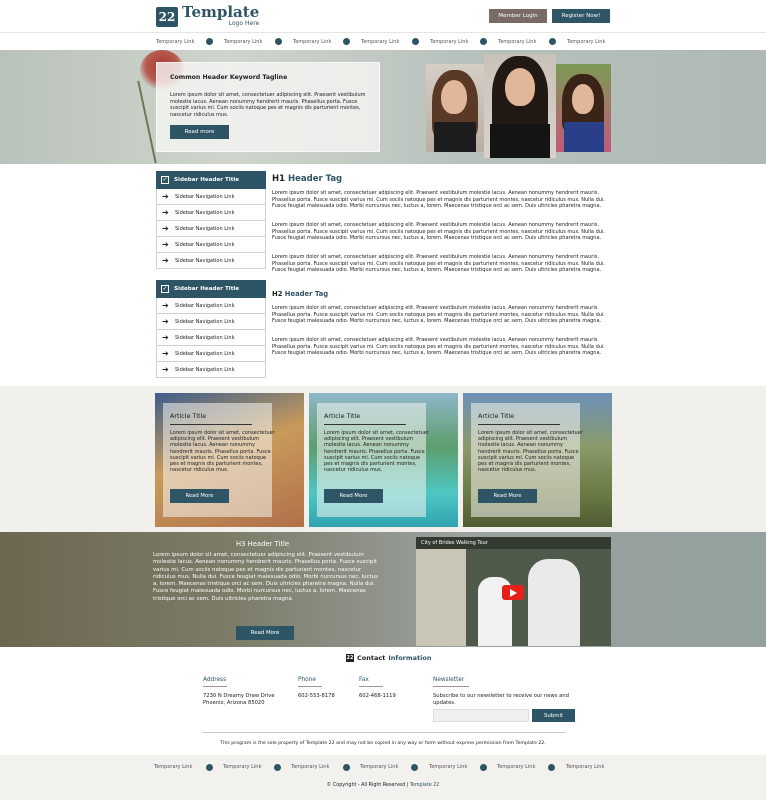 Image resolution: width=766 pixels, height=800 pixels. I want to click on newsletter-divider, so click(451, 686).